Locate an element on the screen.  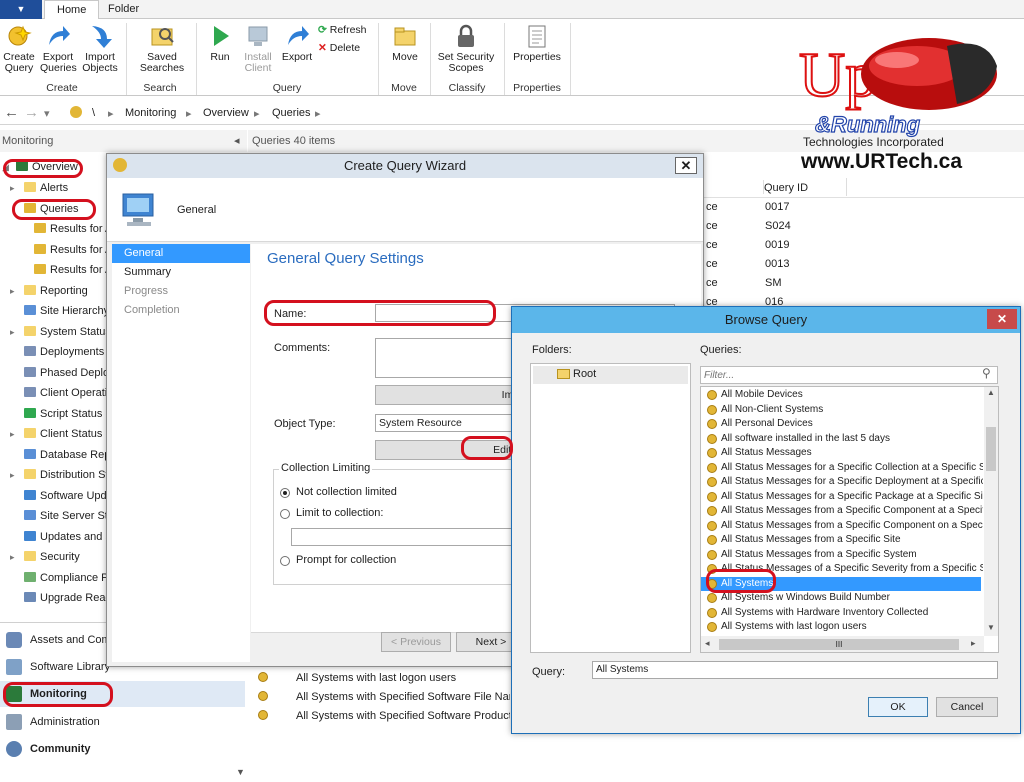
move-button: Move is located at coordinates (405, 43).